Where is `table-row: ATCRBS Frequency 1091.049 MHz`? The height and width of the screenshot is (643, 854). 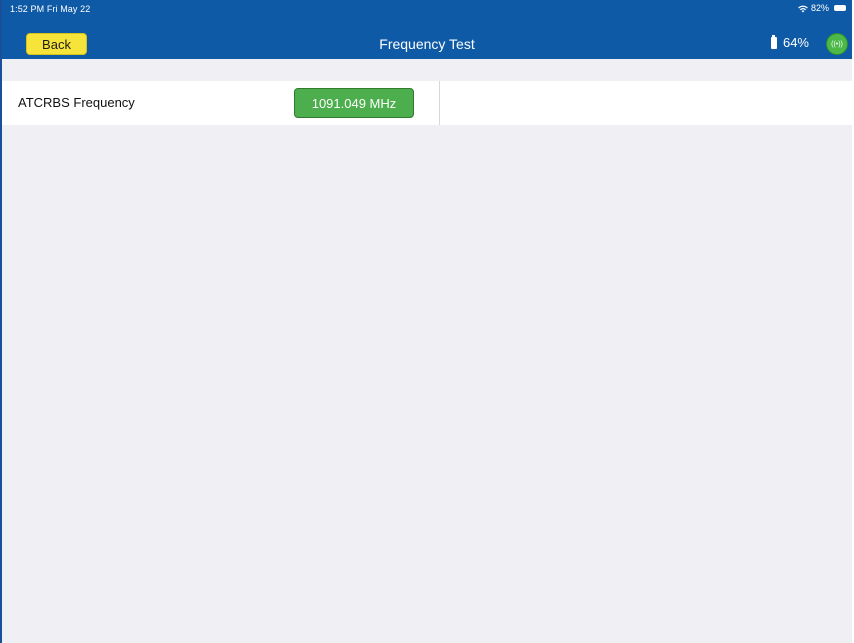
table-row: ATCRBS Frequency 1091.049 MHz is located at coordinates (427, 103).